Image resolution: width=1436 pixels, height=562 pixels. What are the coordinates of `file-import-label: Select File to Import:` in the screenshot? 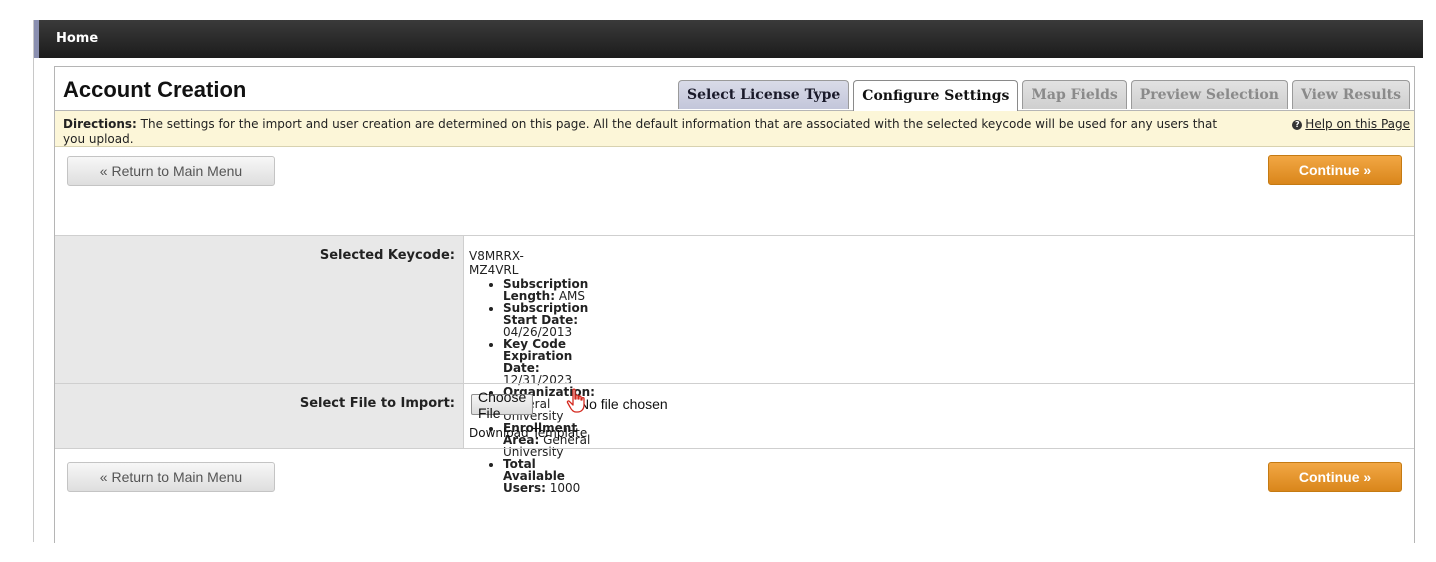 It's located at (377, 403).